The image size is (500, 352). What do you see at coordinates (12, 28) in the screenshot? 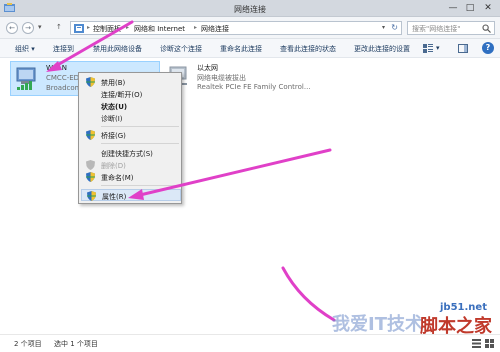
I see `back-button: ←` at bounding box center [12, 28].